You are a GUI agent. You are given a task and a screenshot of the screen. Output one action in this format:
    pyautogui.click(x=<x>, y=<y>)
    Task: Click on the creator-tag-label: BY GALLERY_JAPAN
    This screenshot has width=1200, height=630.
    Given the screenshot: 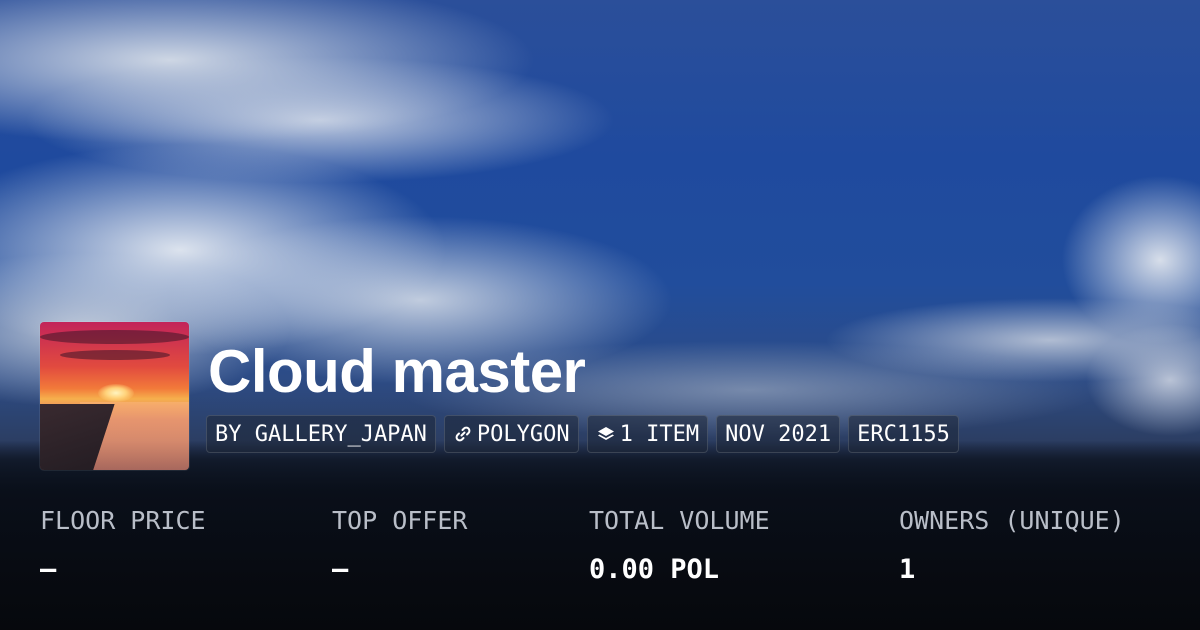 What is the action you would take?
    pyautogui.click(x=321, y=434)
    